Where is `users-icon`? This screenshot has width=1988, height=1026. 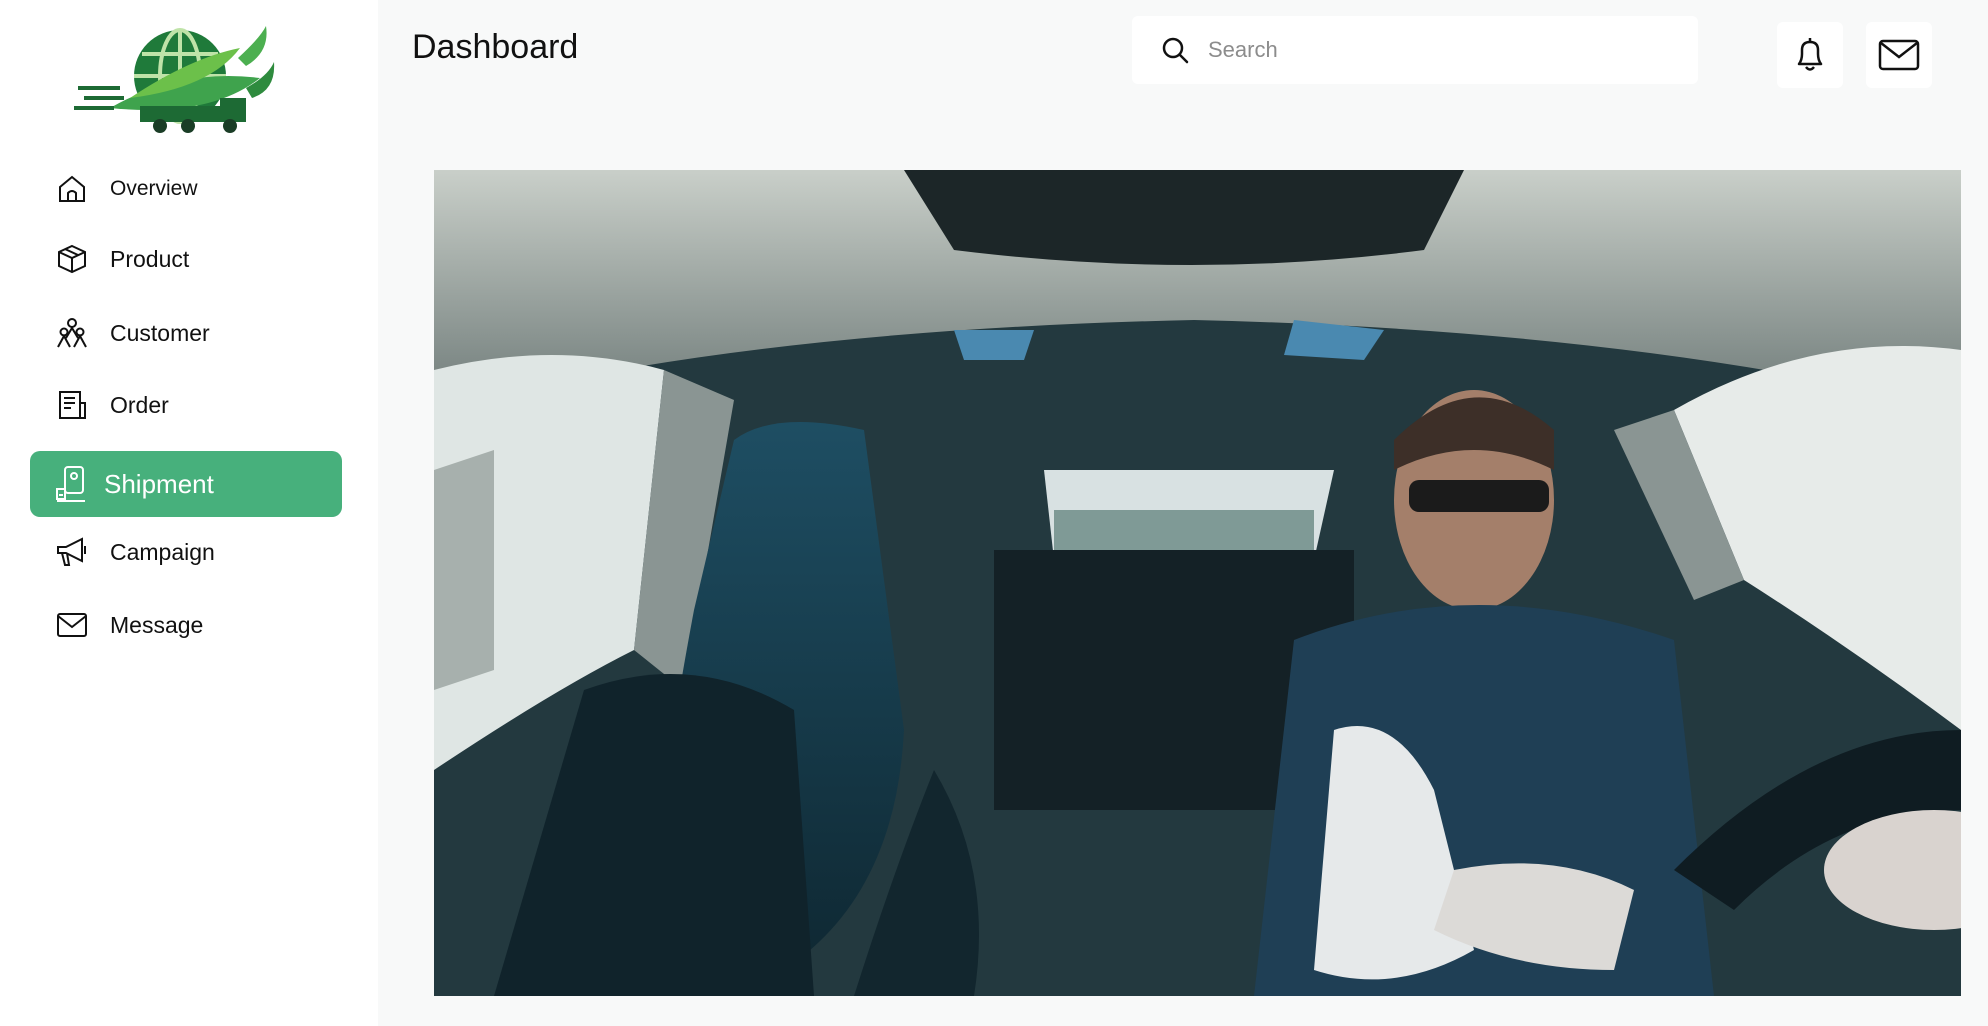
users-icon is located at coordinates (72, 333).